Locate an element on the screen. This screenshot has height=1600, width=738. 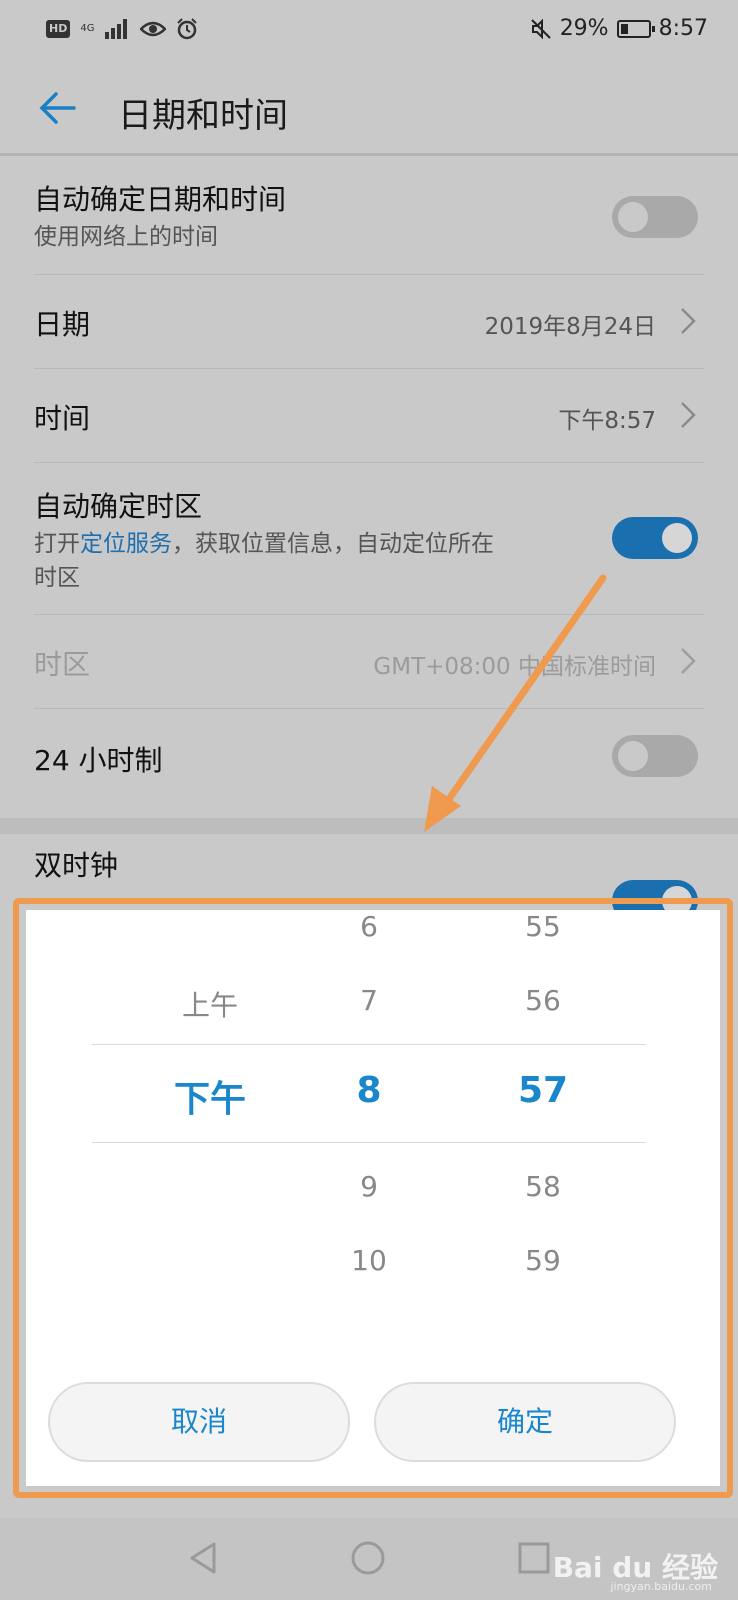
hour-option: 6 is located at coordinates (369, 926).